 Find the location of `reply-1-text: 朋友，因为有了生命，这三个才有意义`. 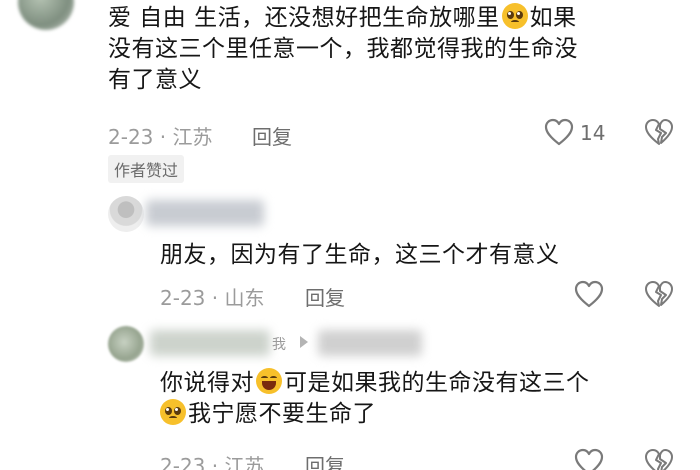

reply-1-text: 朋友，因为有了生命，这三个才有意义 is located at coordinates (360, 255).